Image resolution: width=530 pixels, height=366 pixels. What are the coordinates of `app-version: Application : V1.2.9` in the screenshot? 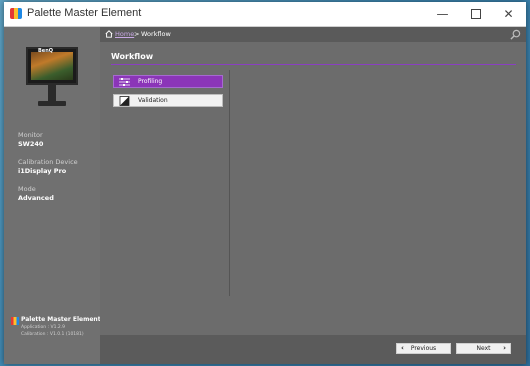 It's located at (43, 327).